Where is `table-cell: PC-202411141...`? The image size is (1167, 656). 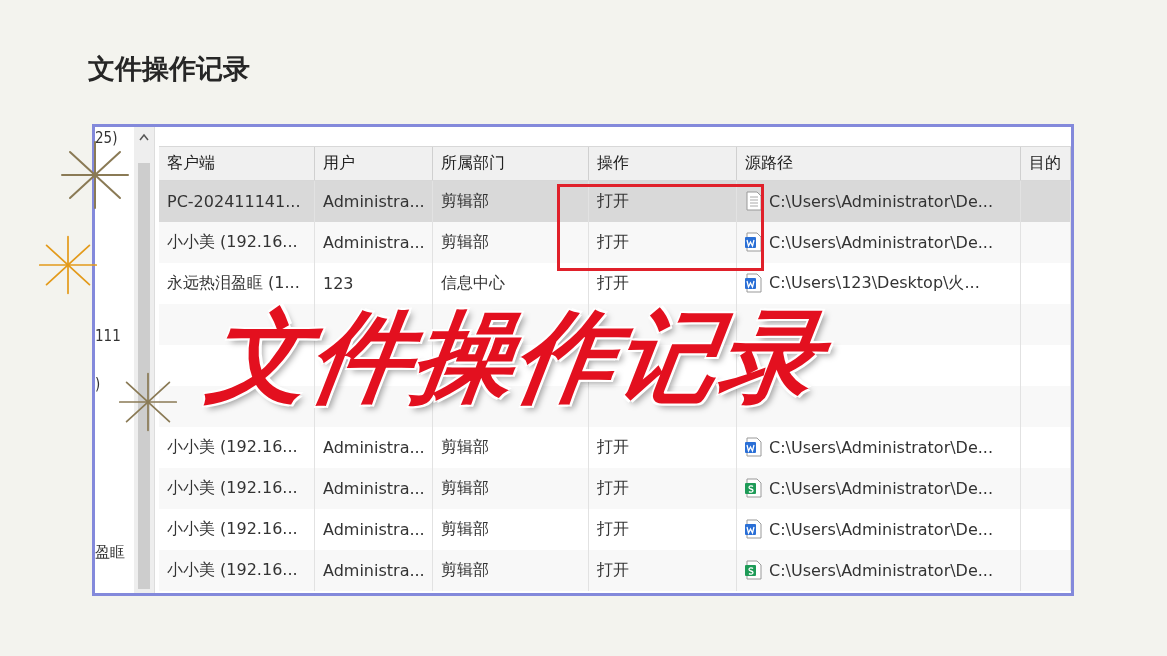
table-cell: PC-202411141... is located at coordinates (234, 201).